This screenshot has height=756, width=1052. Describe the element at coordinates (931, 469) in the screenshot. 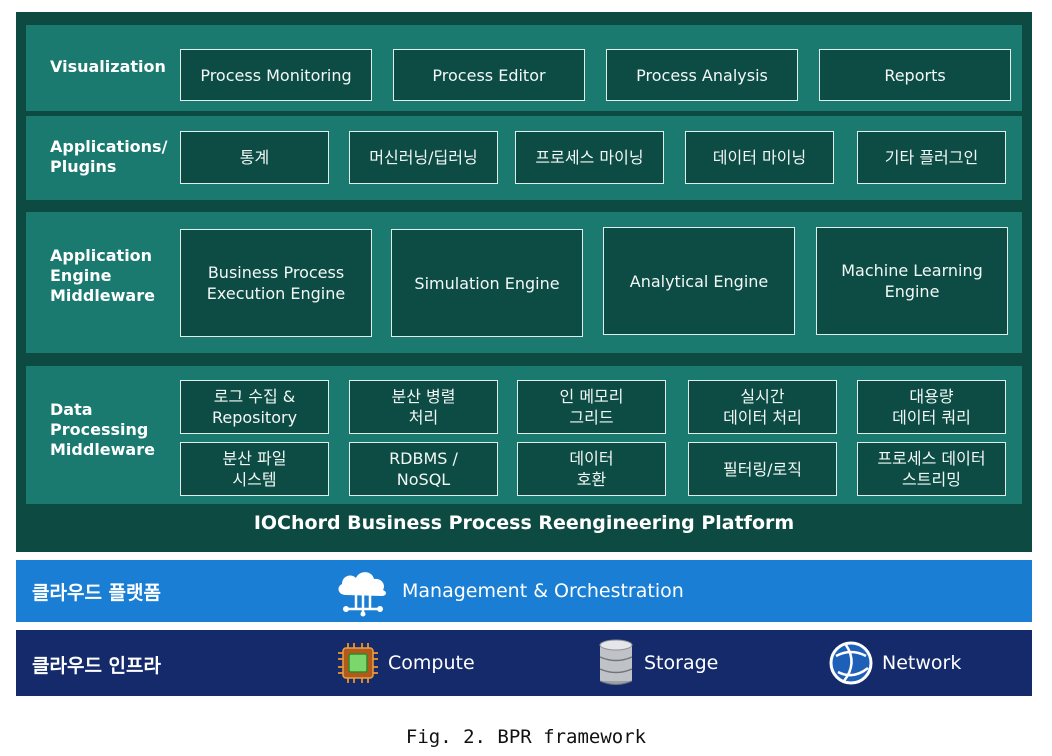

I see `box-process-streaming: 프로세스 데이터 스트리밍` at that location.